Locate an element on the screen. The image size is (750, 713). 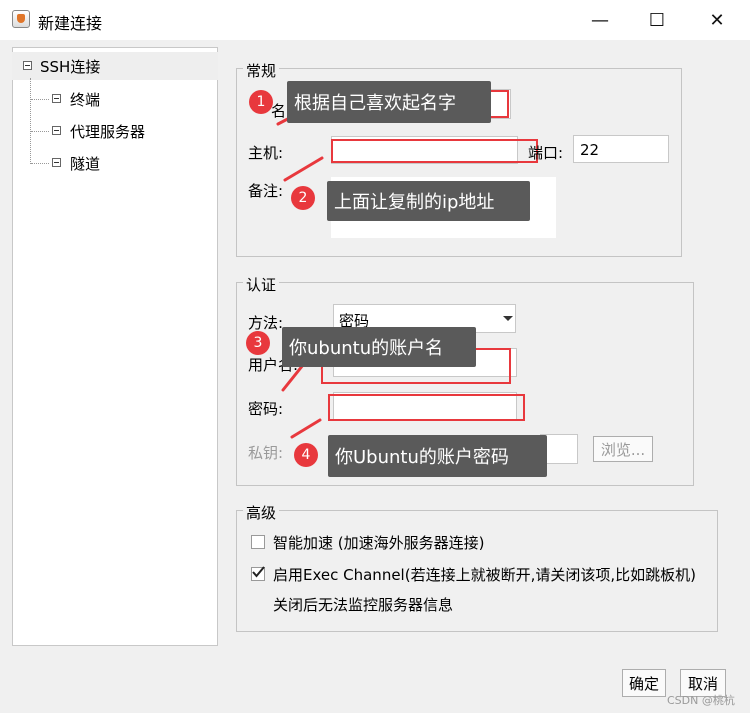
annotation-number-2: 2 is located at coordinates (303, 198).